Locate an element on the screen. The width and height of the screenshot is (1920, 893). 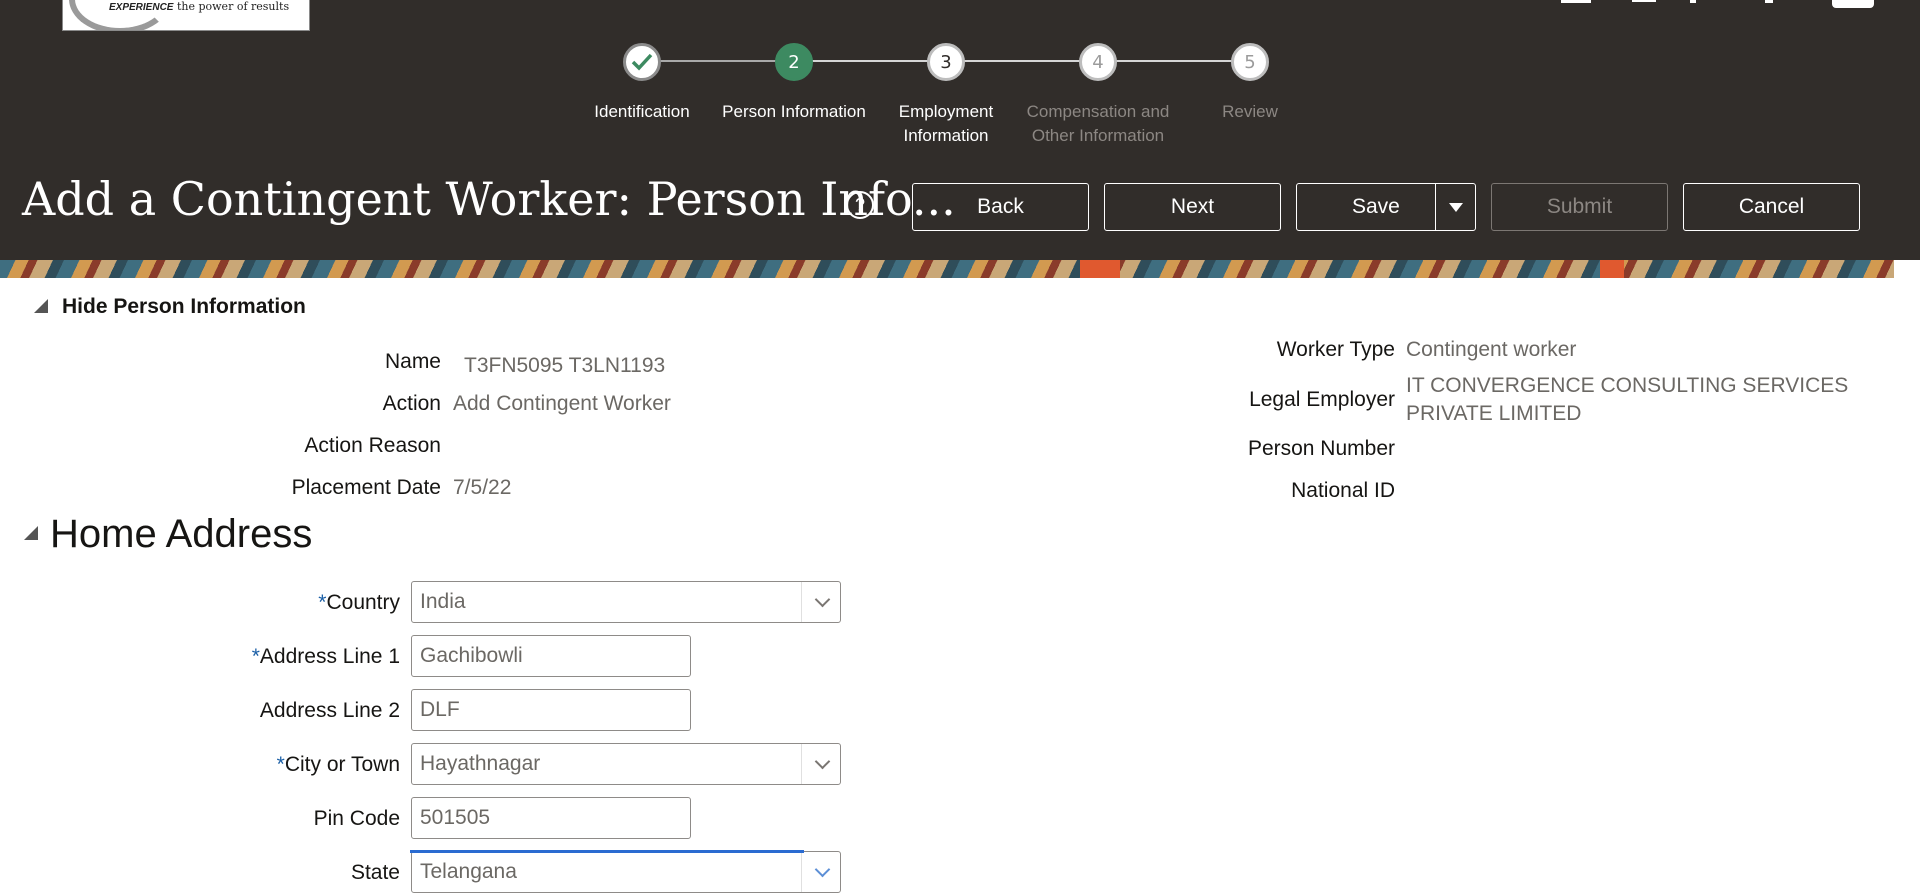
caret-down-icon is located at coordinates (1456, 207).